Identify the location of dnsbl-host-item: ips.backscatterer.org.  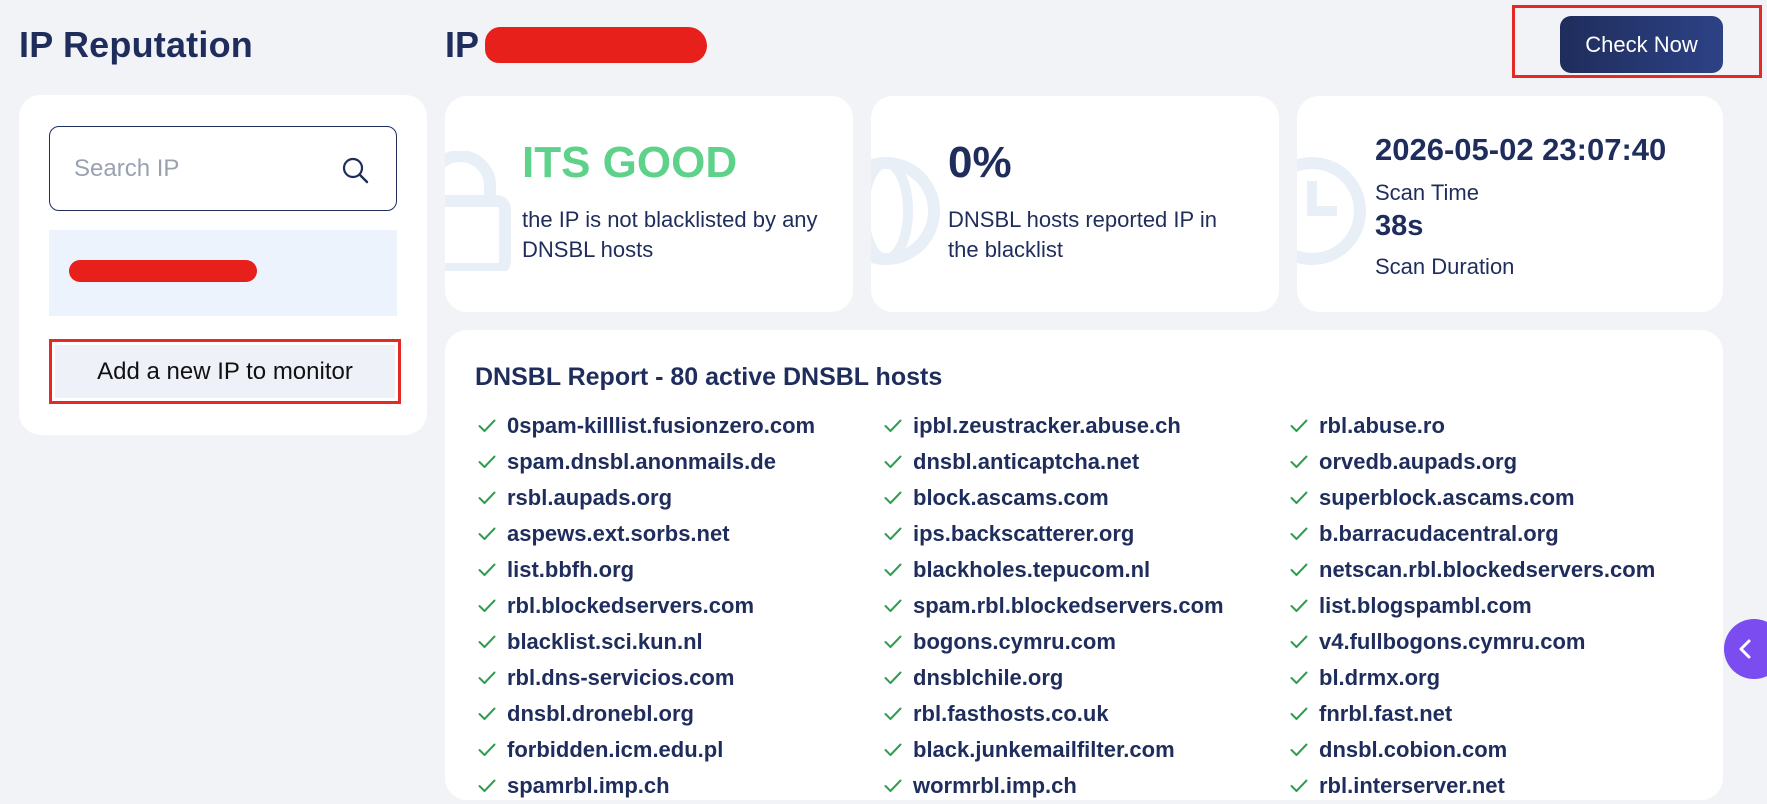
(1054, 534).